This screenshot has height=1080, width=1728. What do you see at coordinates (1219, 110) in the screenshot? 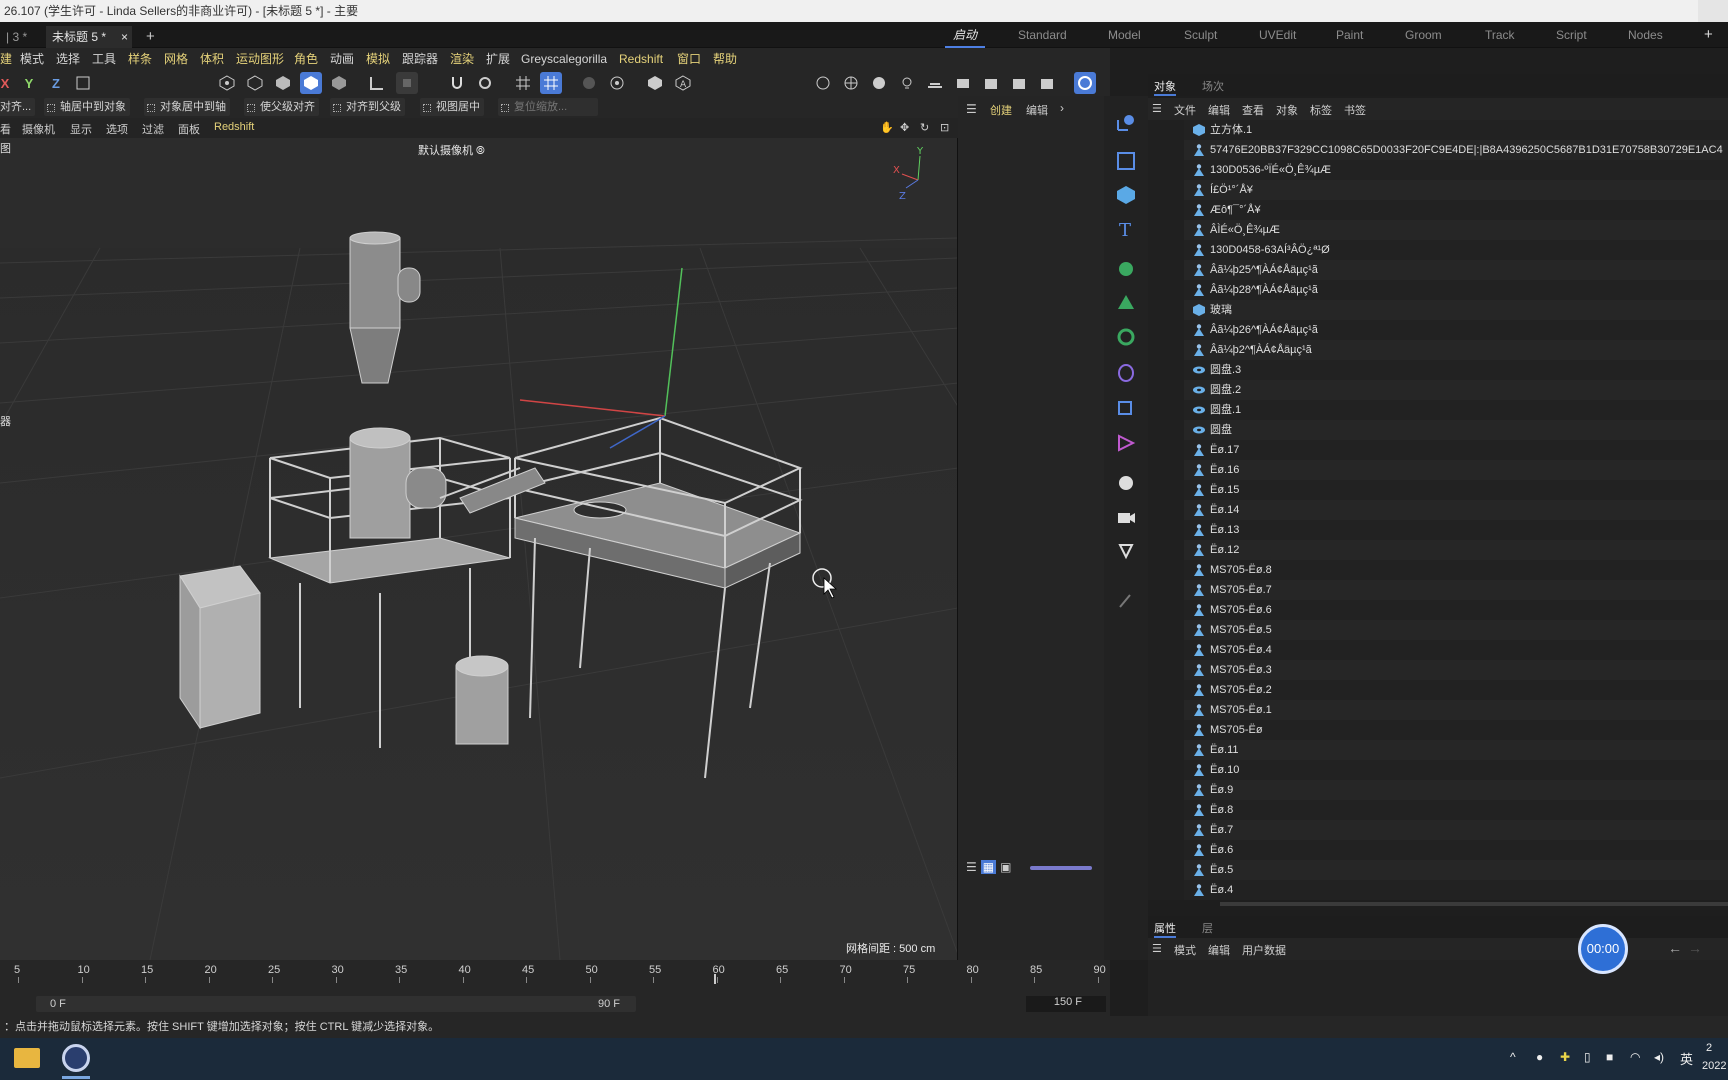
I see `om-menu-edit: 编辑` at bounding box center [1219, 110].